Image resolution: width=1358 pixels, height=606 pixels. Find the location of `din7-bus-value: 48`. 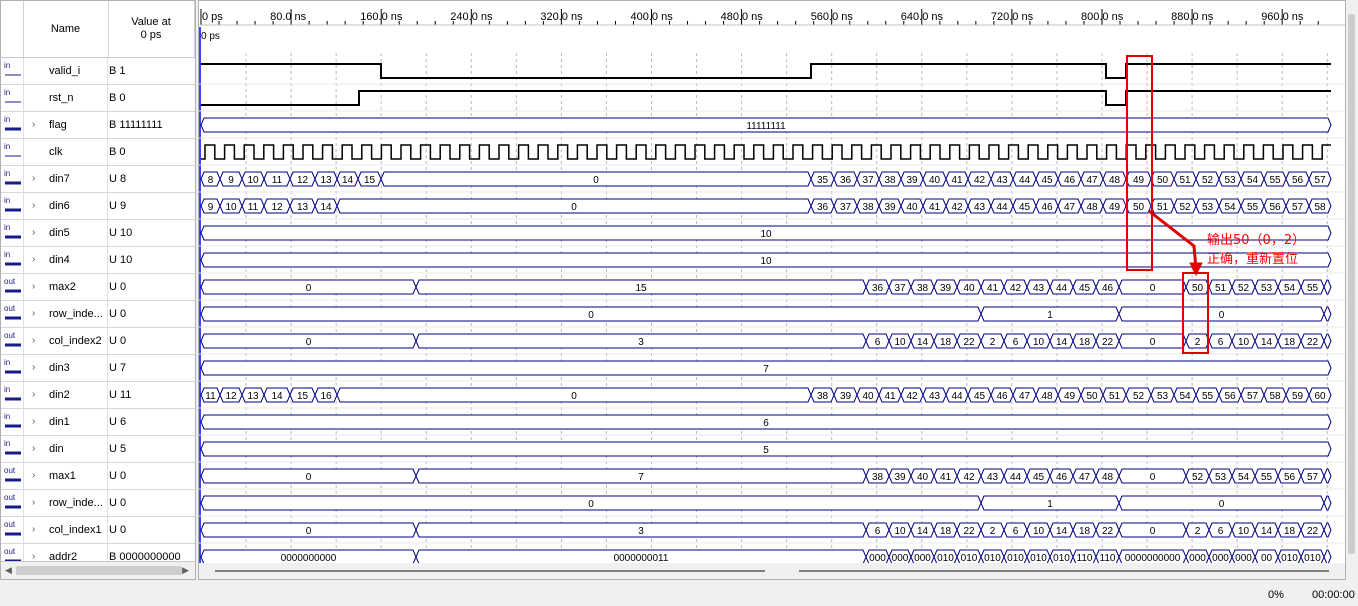

din7-bus-value: 48 is located at coordinates (1115, 180).